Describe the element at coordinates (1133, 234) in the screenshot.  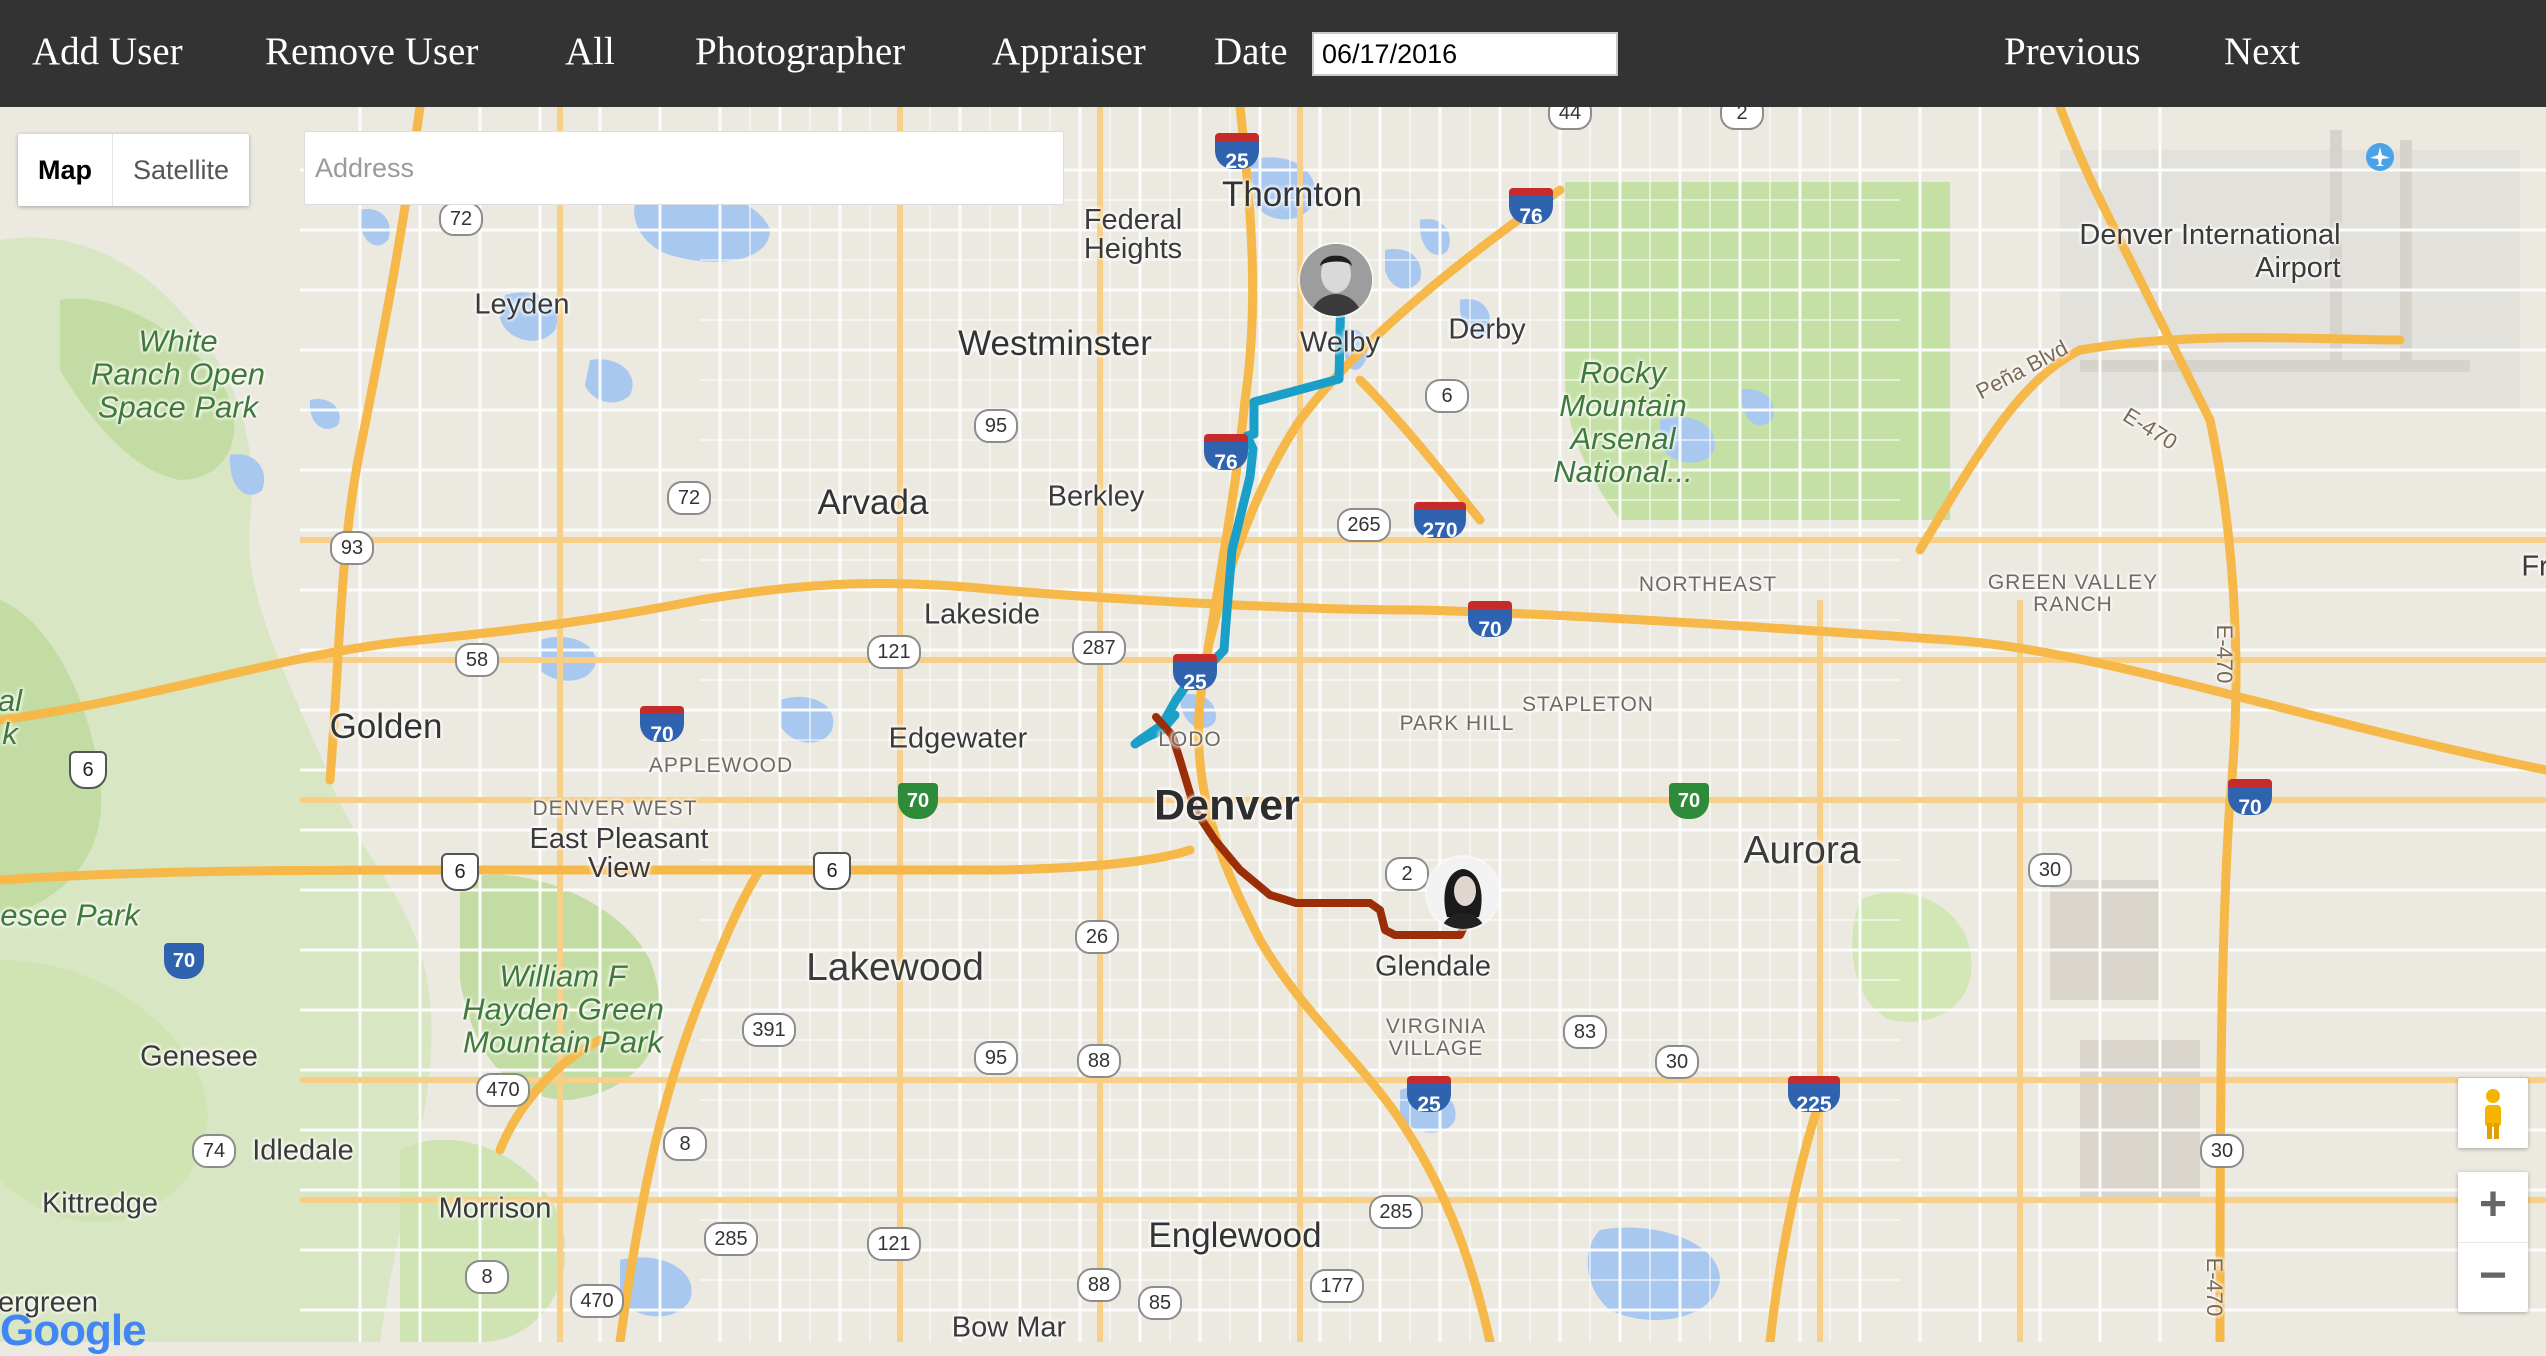
I see `place-federal-heights: Federal Heights` at that location.